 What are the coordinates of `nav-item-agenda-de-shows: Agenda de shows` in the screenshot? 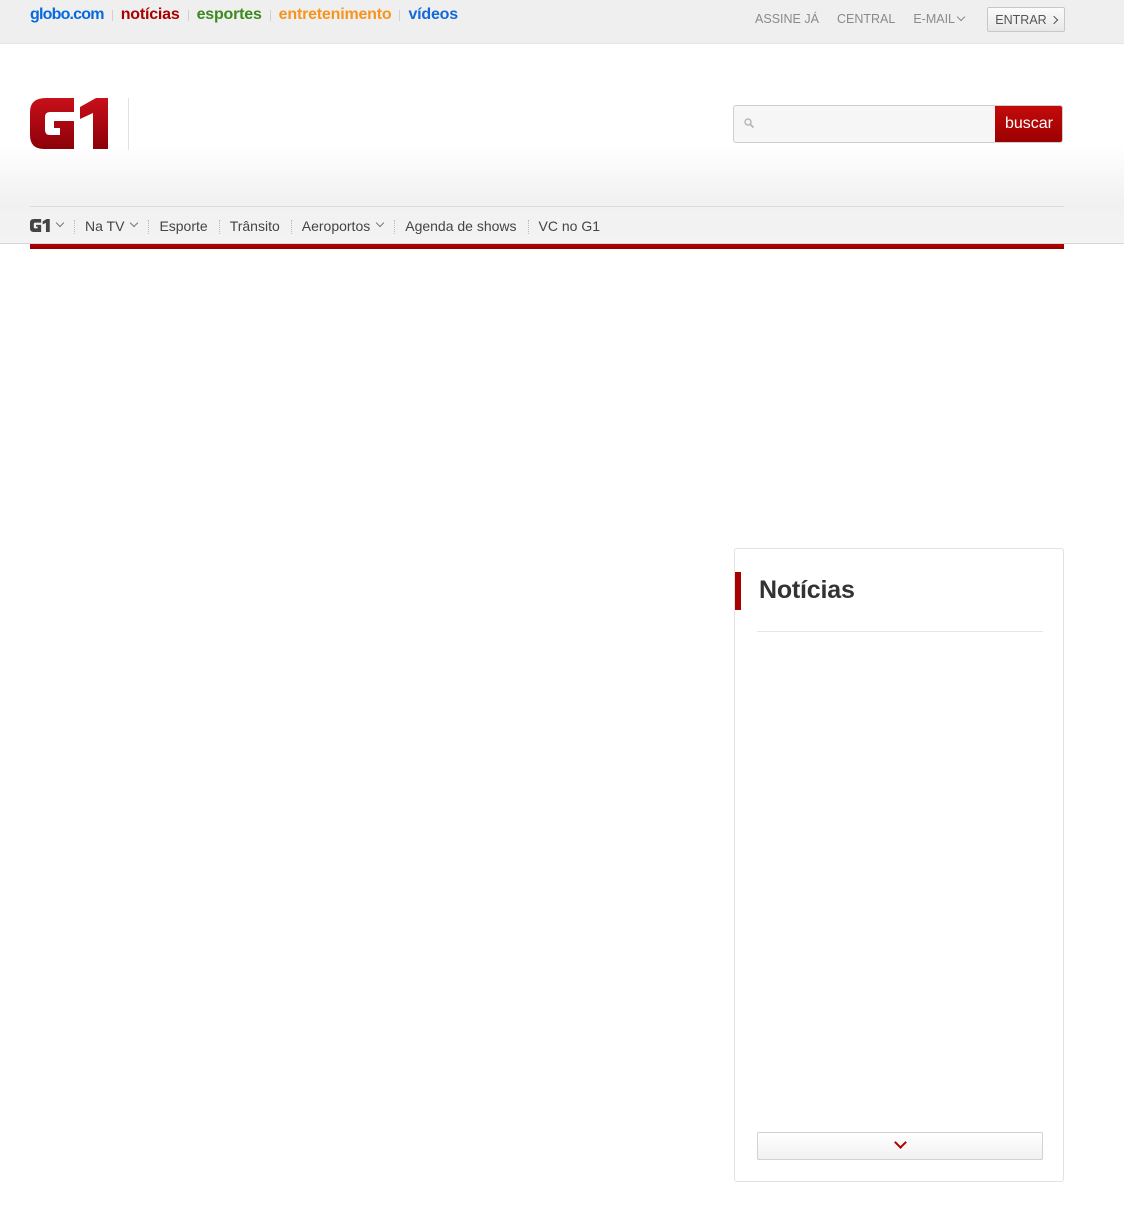 It's located at (460, 226).